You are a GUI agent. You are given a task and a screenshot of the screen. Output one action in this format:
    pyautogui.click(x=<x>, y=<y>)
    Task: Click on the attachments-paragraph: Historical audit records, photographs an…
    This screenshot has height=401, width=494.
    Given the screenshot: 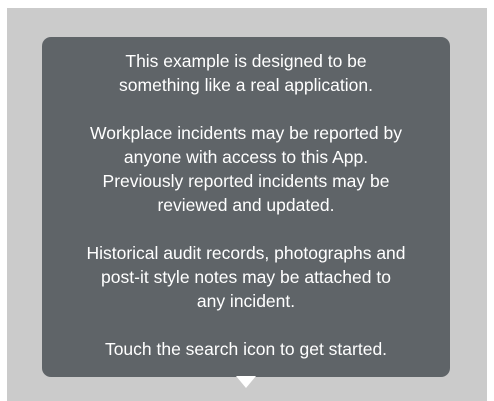 What is the action you would take?
    pyautogui.click(x=246, y=277)
    